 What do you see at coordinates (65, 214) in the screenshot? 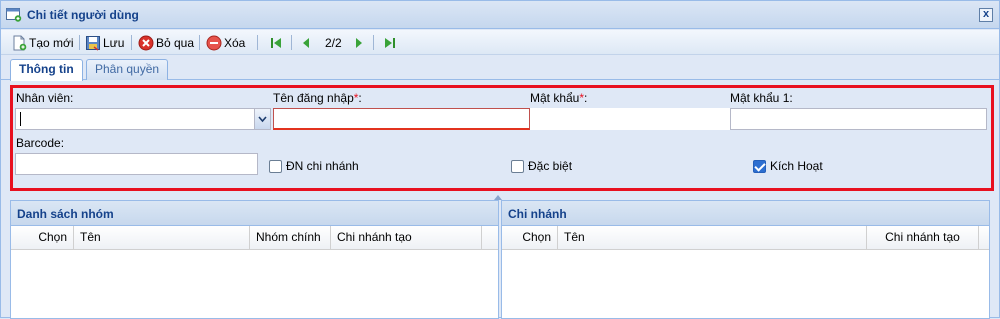
I see `groups-grid-title: Danh sách nhóm` at bounding box center [65, 214].